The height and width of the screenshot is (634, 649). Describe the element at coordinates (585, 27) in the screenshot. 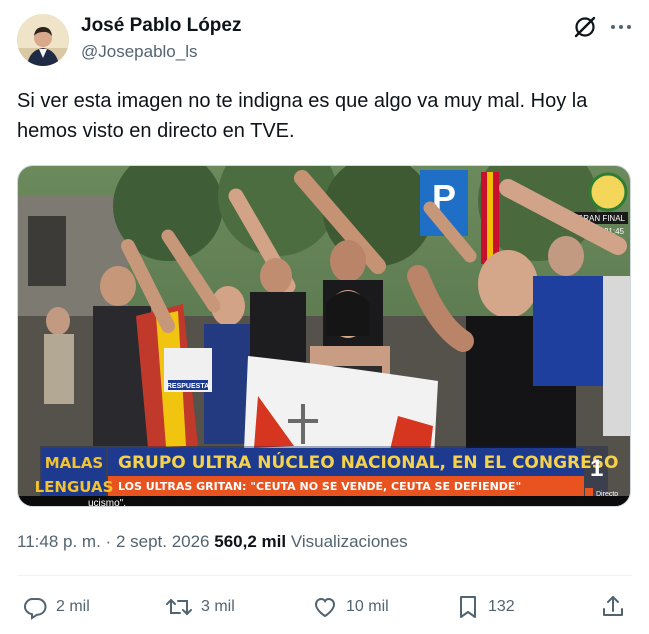

I see `grok-icon` at that location.